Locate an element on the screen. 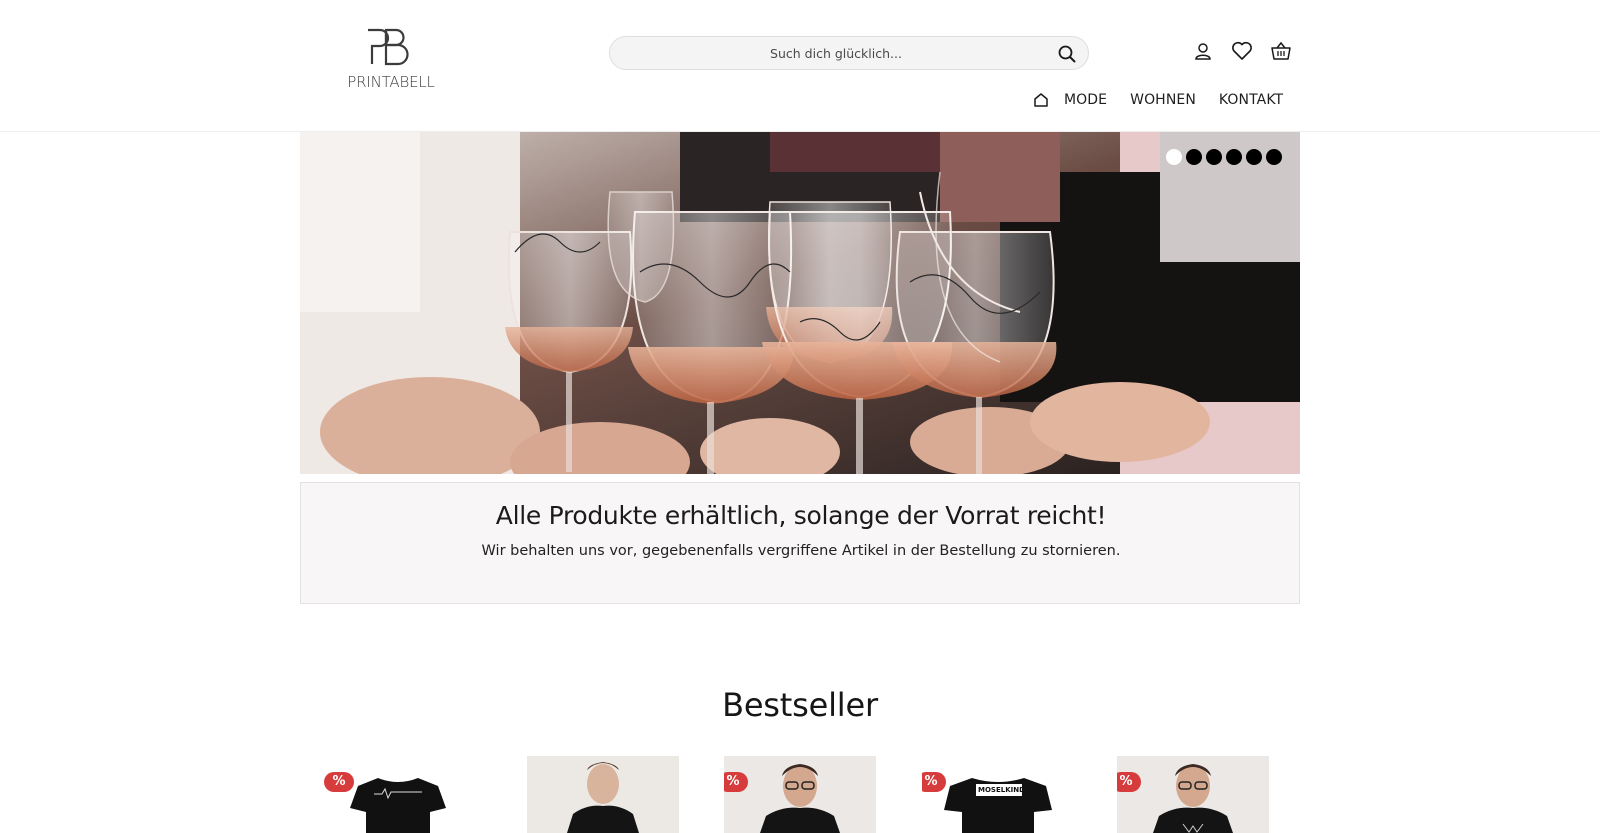  nav-item-wohnen: WOHNEN is located at coordinates (1163, 100).